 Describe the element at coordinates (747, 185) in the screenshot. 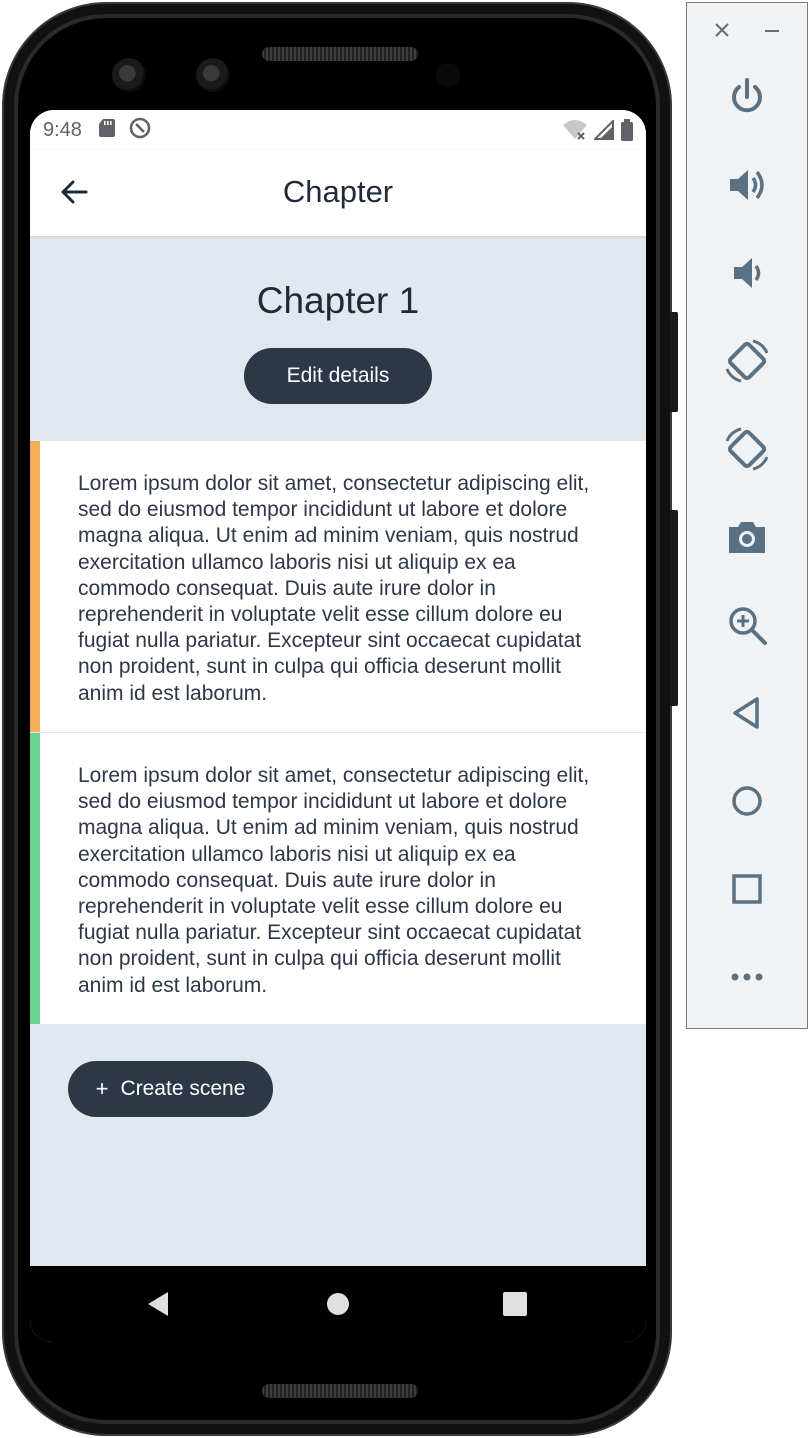

I see `volume-up-icon` at that location.